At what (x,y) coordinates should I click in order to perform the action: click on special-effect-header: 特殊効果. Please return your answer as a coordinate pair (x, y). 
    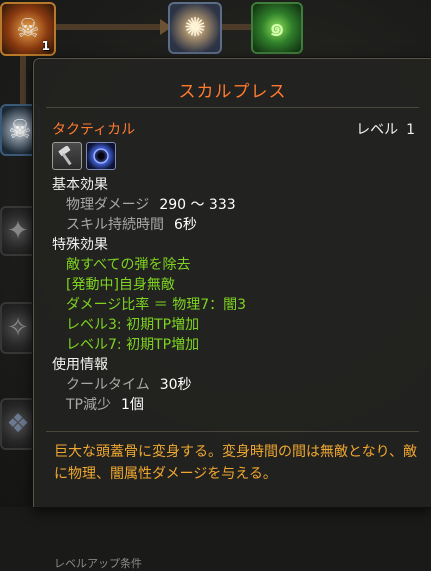
    Looking at the image, I should click on (80, 245).